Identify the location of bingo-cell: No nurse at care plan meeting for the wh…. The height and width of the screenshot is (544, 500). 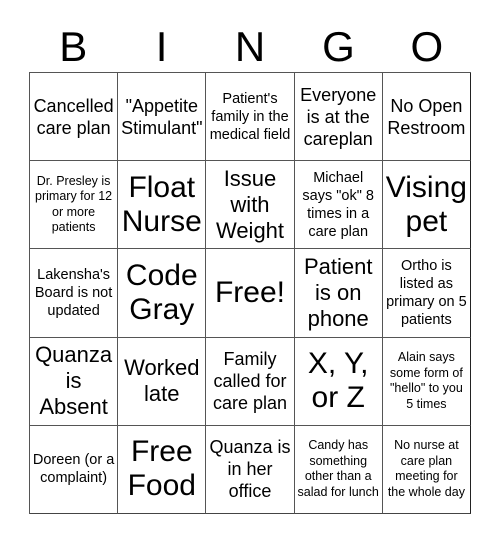
(426, 469).